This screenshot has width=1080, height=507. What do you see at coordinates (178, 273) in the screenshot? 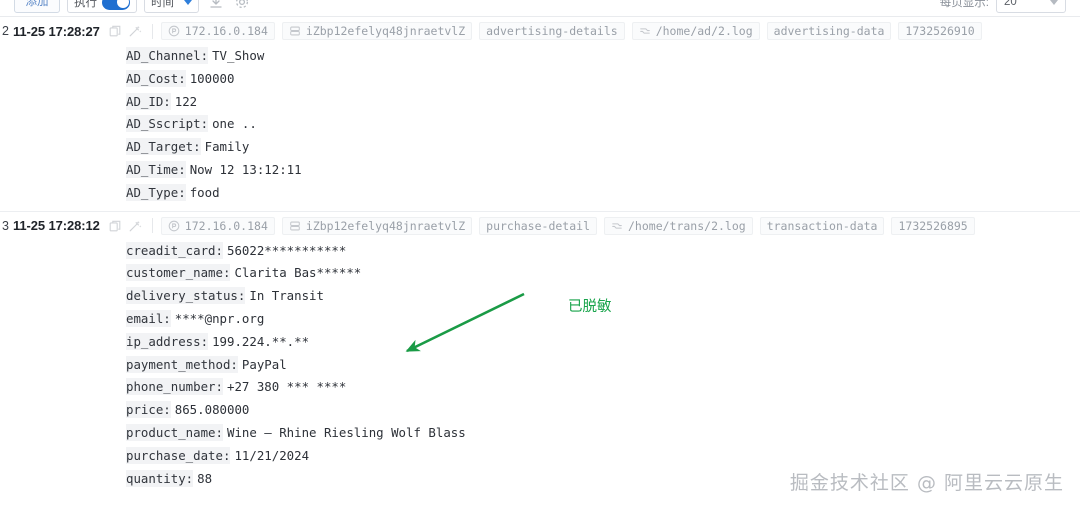
I see `log-field-key: customer_name:` at bounding box center [178, 273].